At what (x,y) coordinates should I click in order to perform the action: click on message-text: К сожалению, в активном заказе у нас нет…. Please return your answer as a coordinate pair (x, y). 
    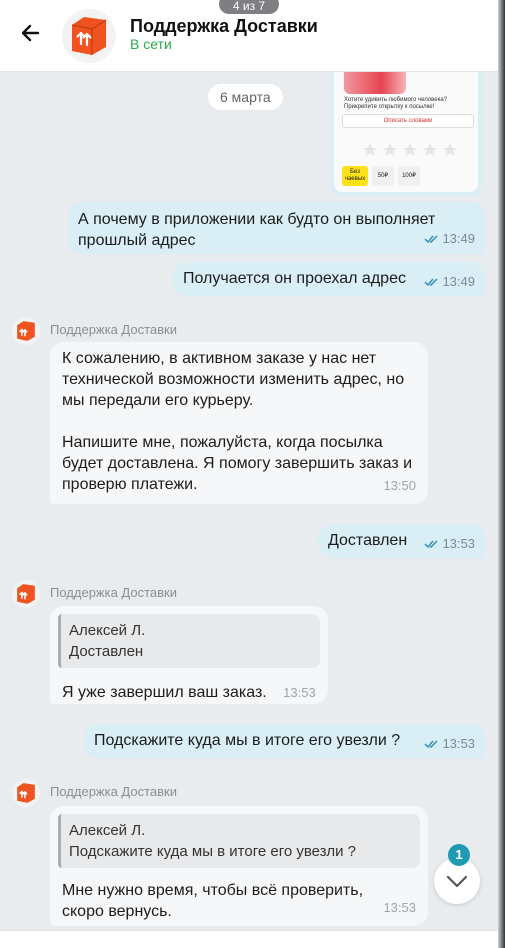
    Looking at the image, I should click on (237, 421).